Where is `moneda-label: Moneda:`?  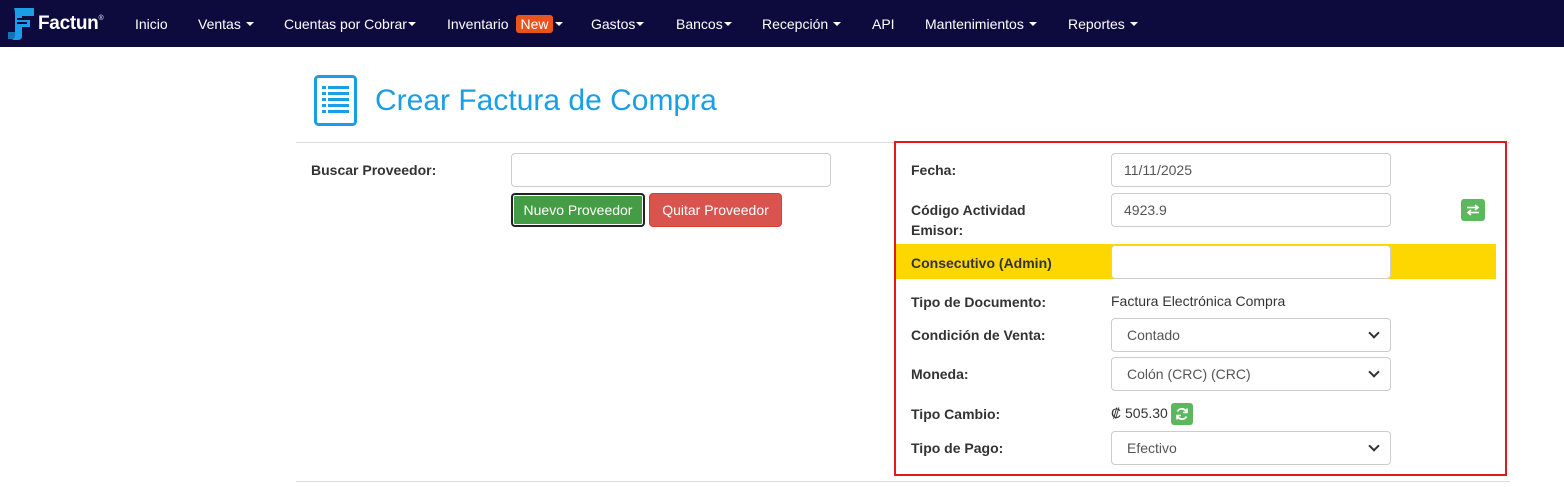 moneda-label: Moneda: is located at coordinates (940, 374).